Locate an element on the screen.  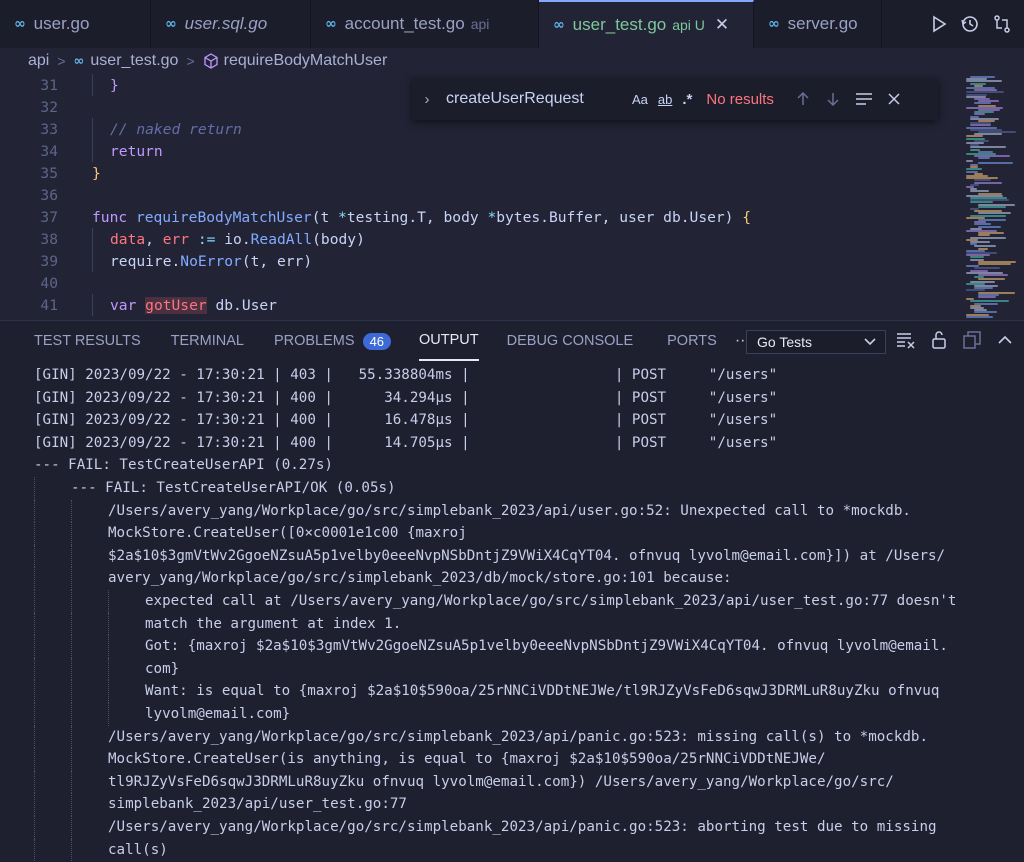
line-number: 41 is located at coordinates (49, 305).